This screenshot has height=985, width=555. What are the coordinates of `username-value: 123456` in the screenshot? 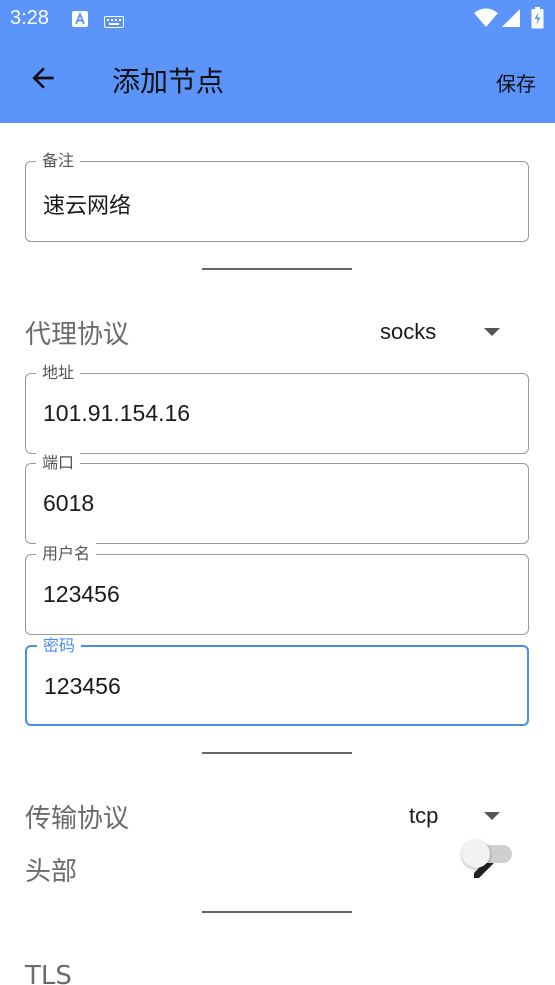 It's located at (81, 594).